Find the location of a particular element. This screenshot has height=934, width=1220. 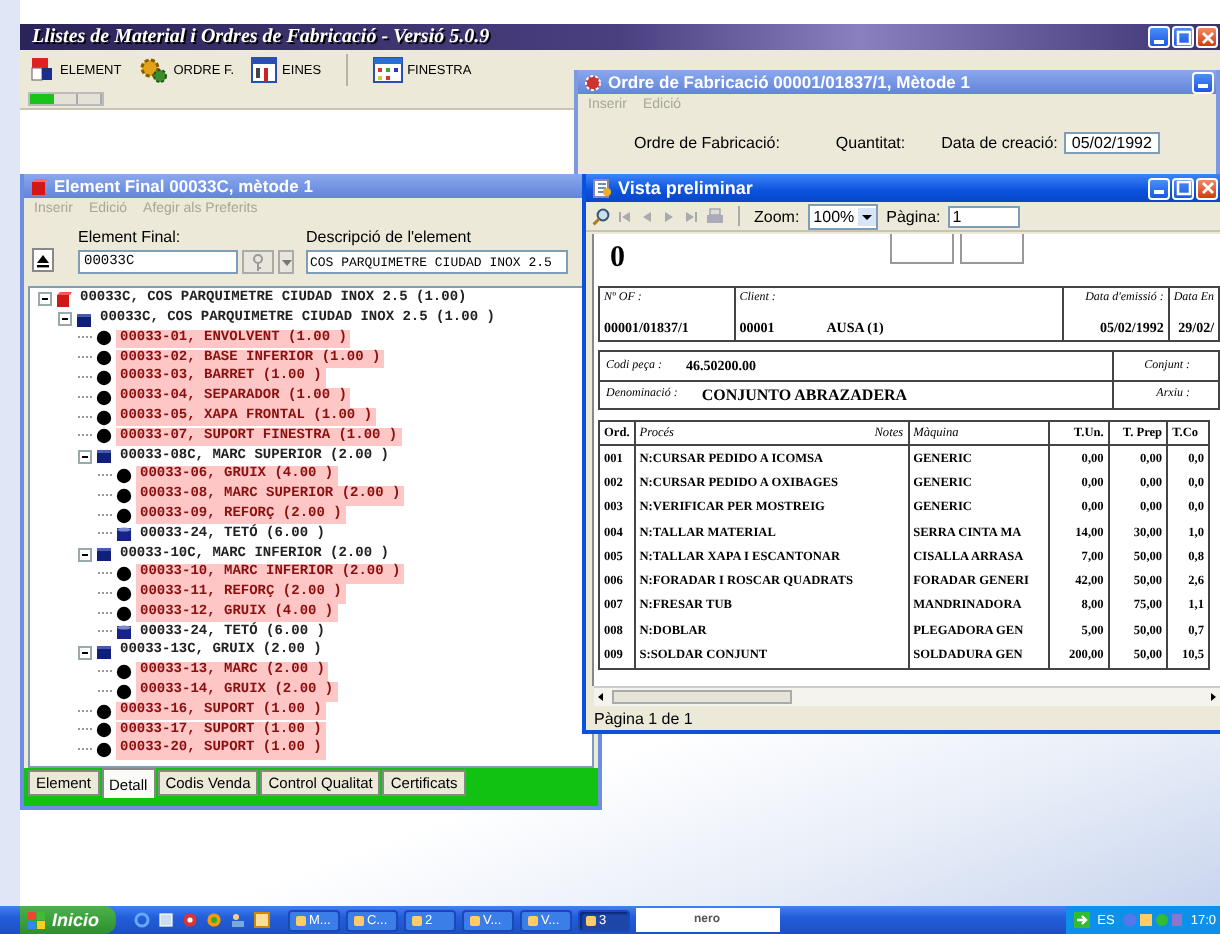

key-icon is located at coordinates (258, 262).